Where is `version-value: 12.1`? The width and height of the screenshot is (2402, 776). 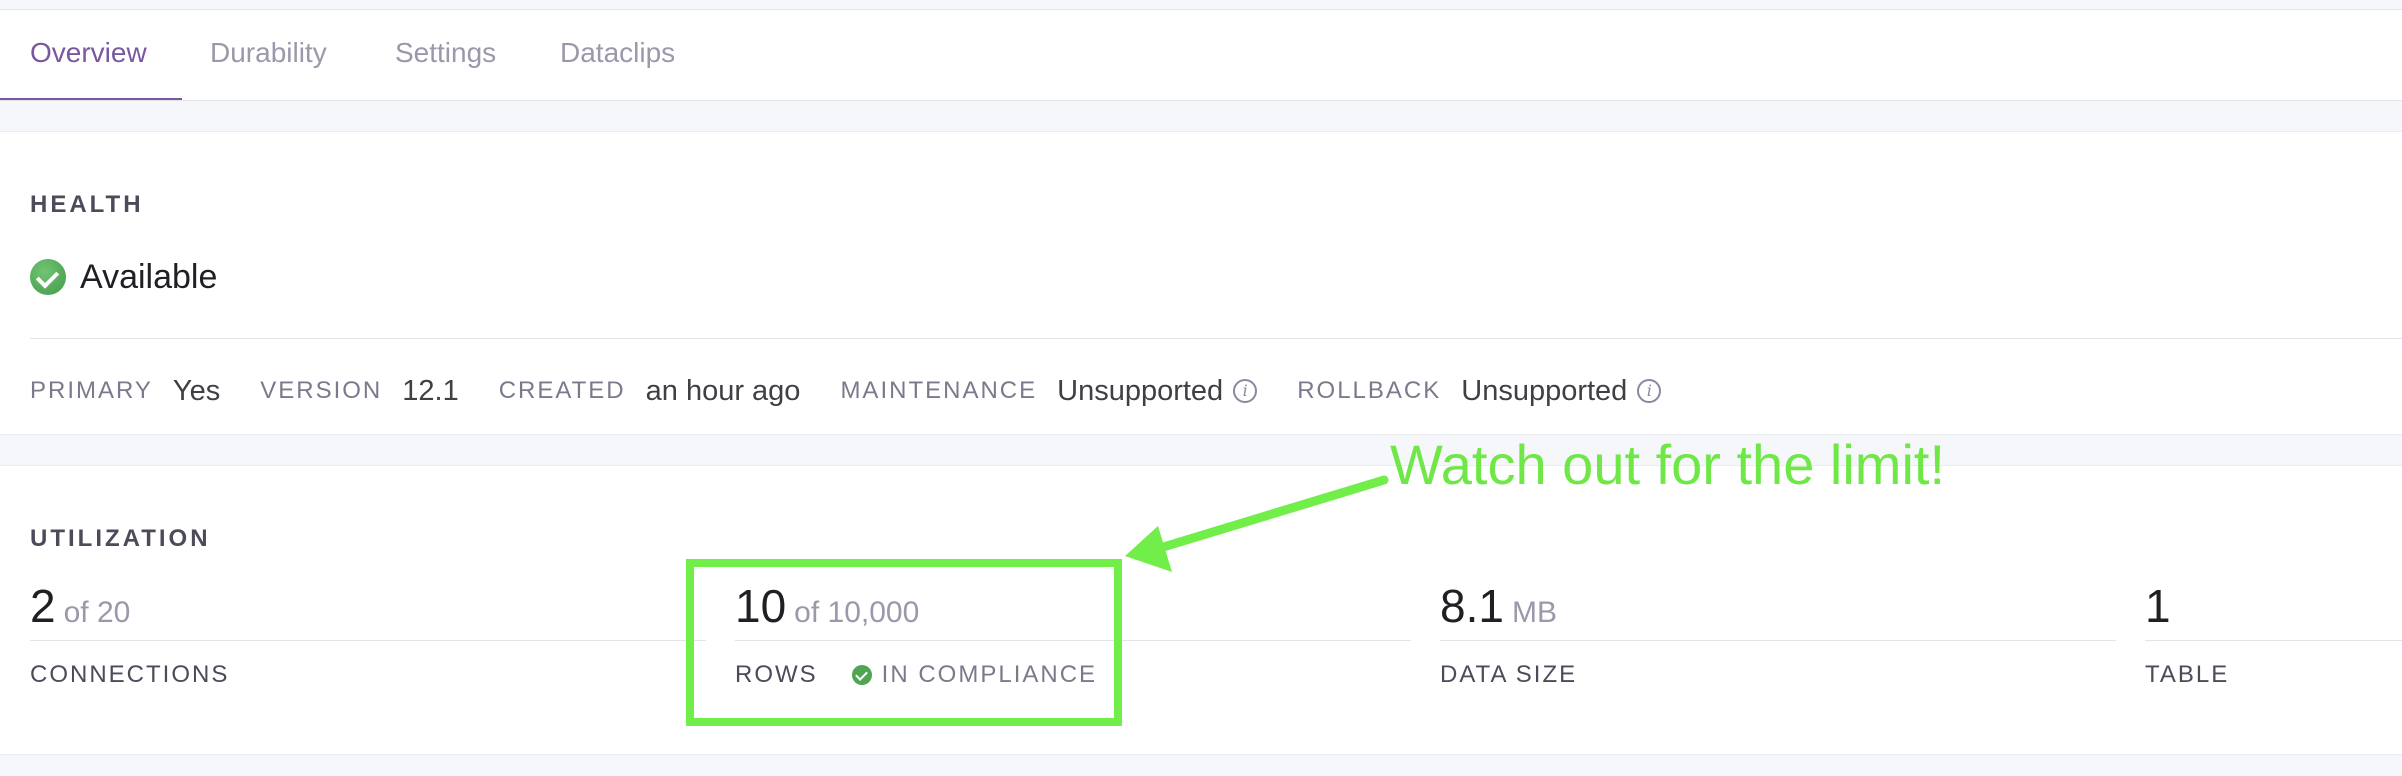
version-value: 12.1 is located at coordinates (430, 390).